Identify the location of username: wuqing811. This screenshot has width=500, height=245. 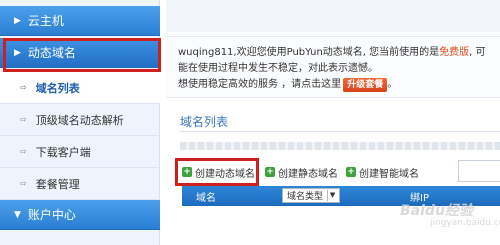
(206, 52).